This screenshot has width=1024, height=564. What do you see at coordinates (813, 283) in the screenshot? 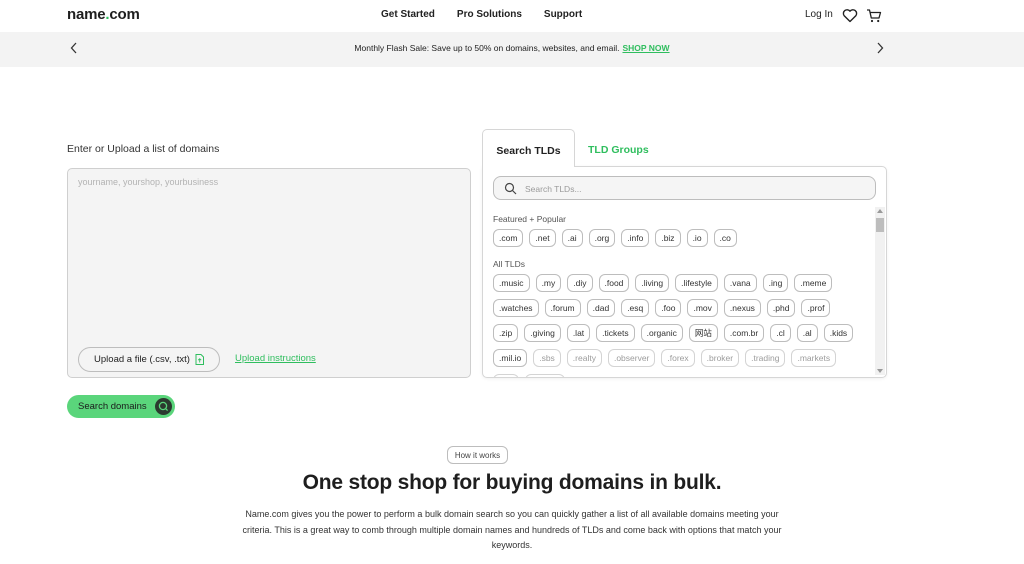
I see `tld-chip: .meme` at bounding box center [813, 283].